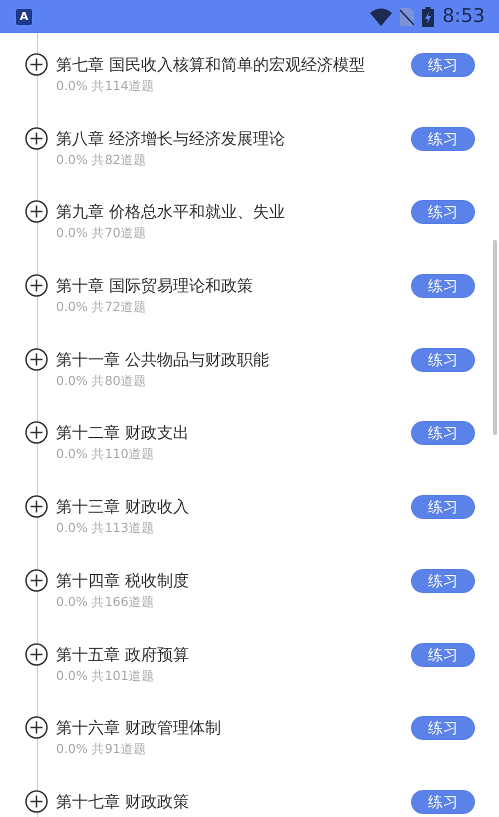  I want to click on chapter-title: 第十四章 税收制度, so click(123, 580).